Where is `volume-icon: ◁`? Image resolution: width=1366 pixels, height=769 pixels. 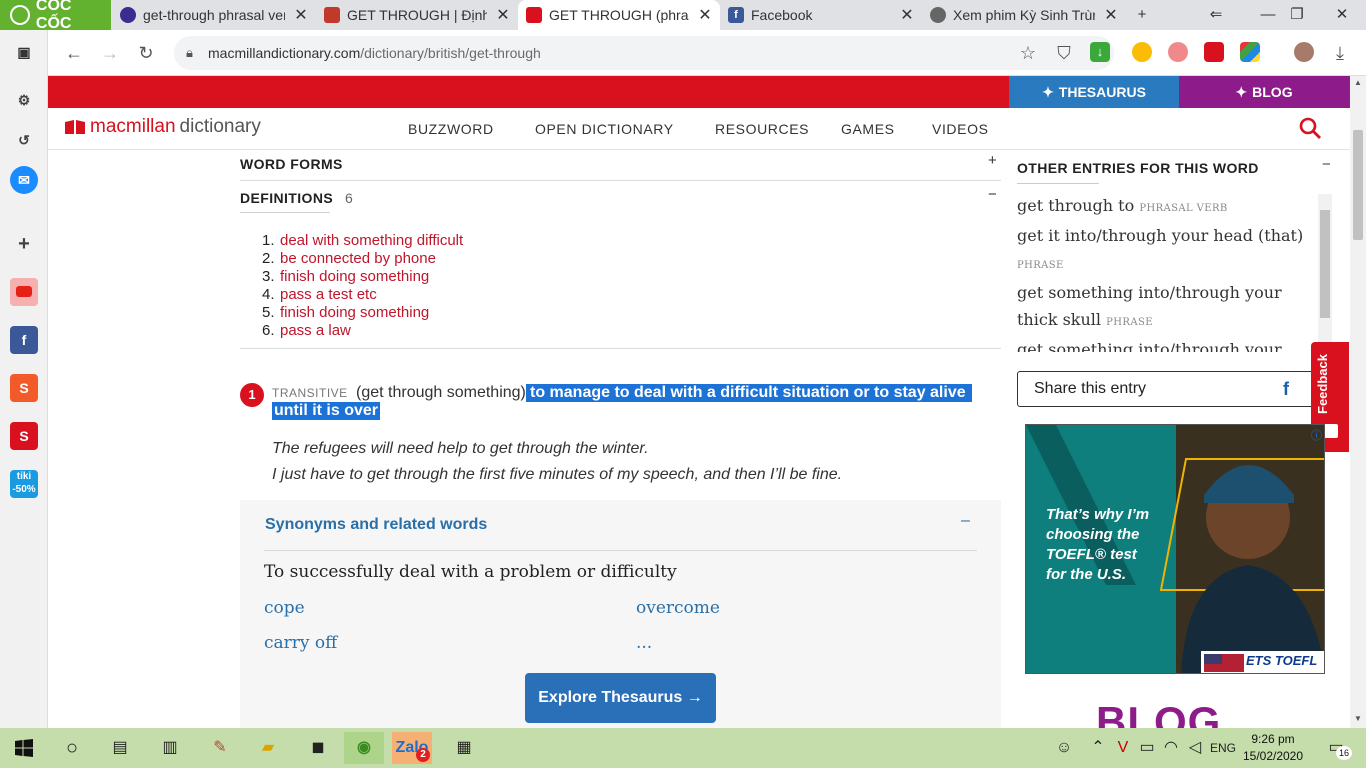
volume-icon: ◁ is located at coordinates (1195, 748).